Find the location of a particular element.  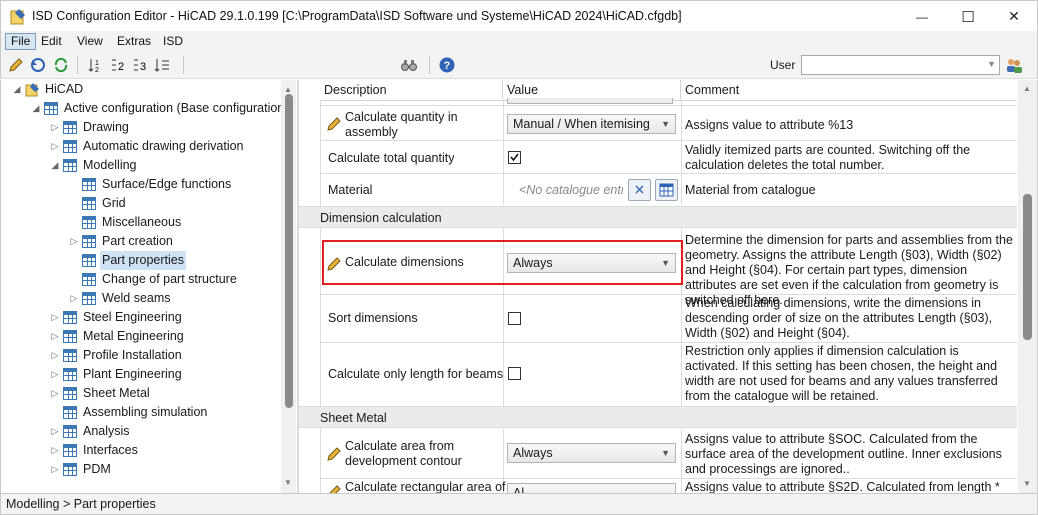

user-icon is located at coordinates (1014, 66).